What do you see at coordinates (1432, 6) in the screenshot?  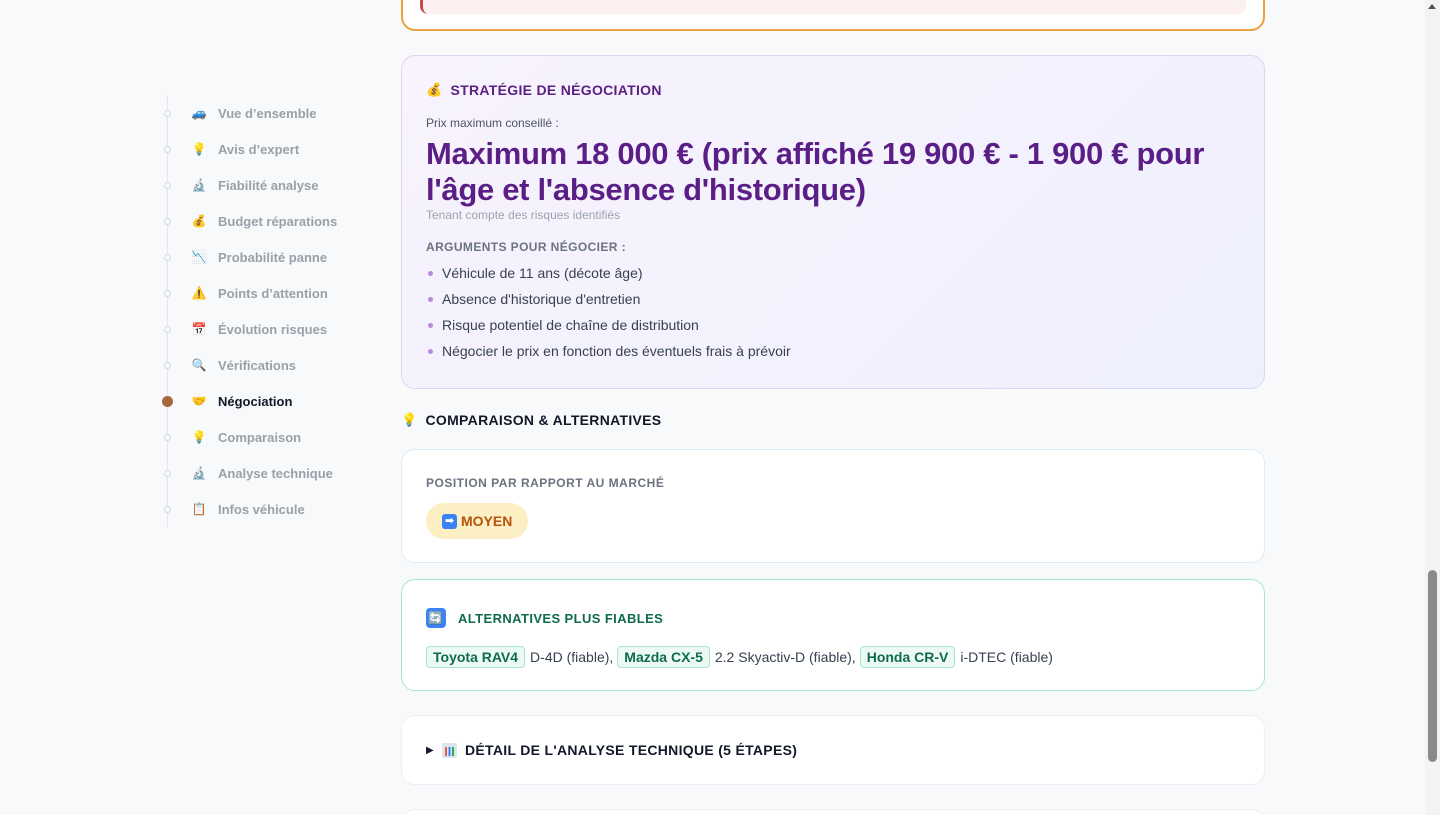 I see `scroll-up-arrow-icon` at bounding box center [1432, 6].